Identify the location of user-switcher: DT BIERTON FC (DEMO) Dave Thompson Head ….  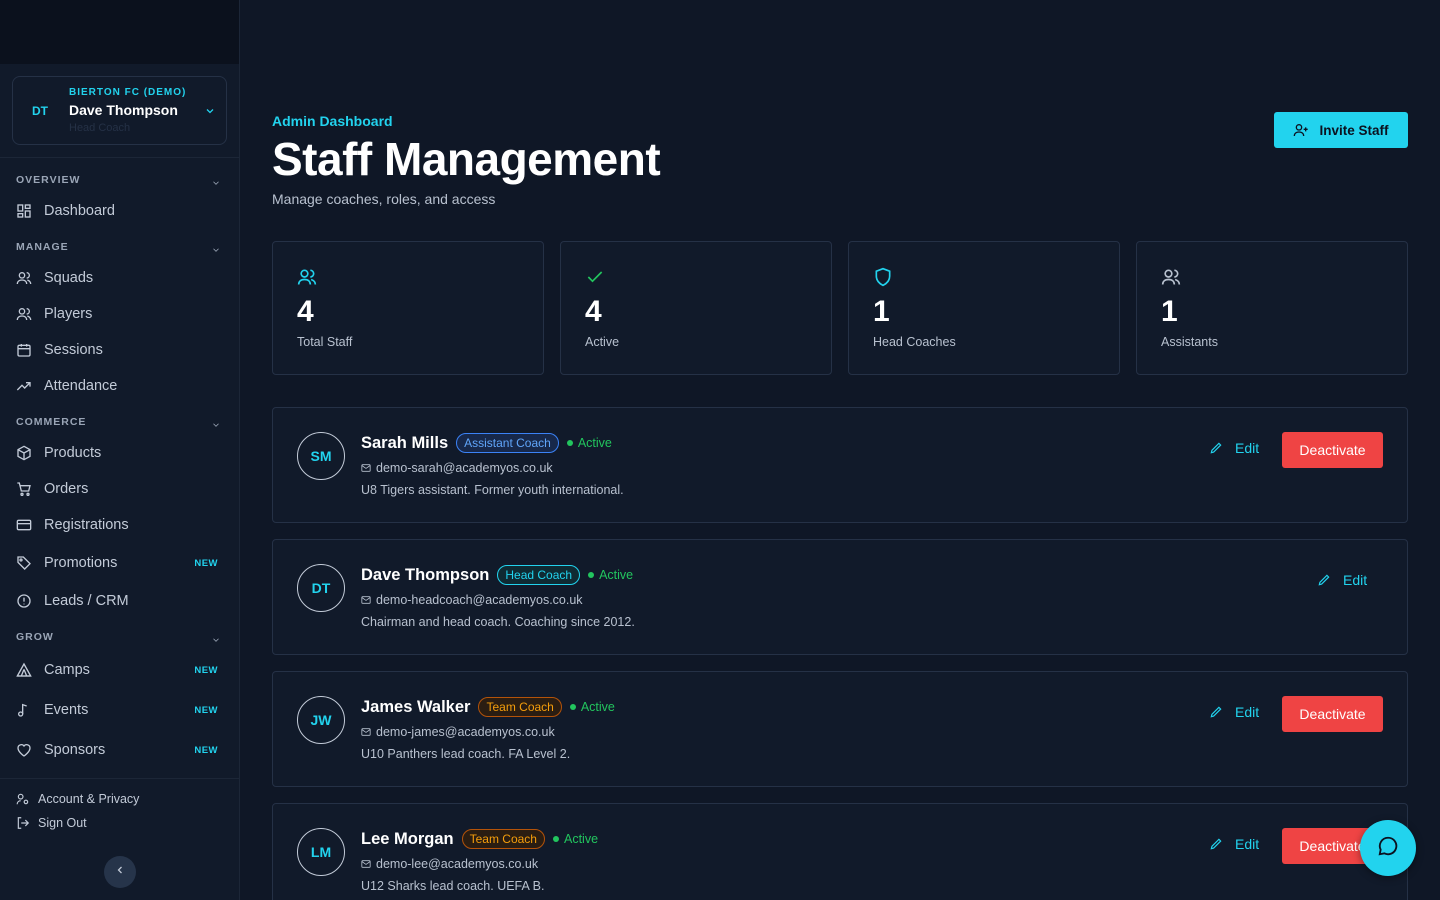
(119, 110).